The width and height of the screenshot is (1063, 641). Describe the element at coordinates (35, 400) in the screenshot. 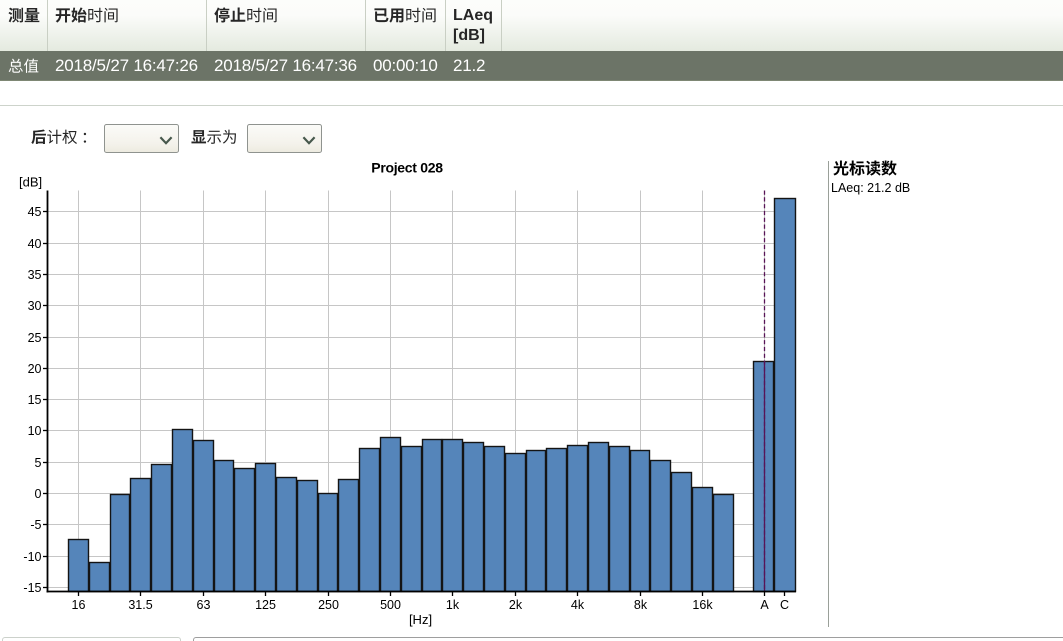

I see `y-tick-label: 15` at that location.